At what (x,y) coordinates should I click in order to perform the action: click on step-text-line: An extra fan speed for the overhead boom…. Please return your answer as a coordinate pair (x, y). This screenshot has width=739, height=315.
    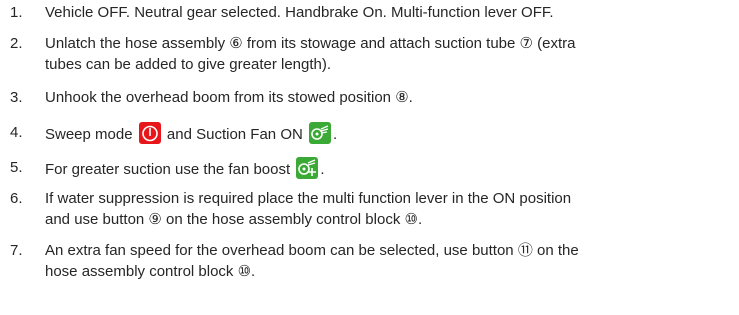
    Looking at the image, I should click on (312, 250).